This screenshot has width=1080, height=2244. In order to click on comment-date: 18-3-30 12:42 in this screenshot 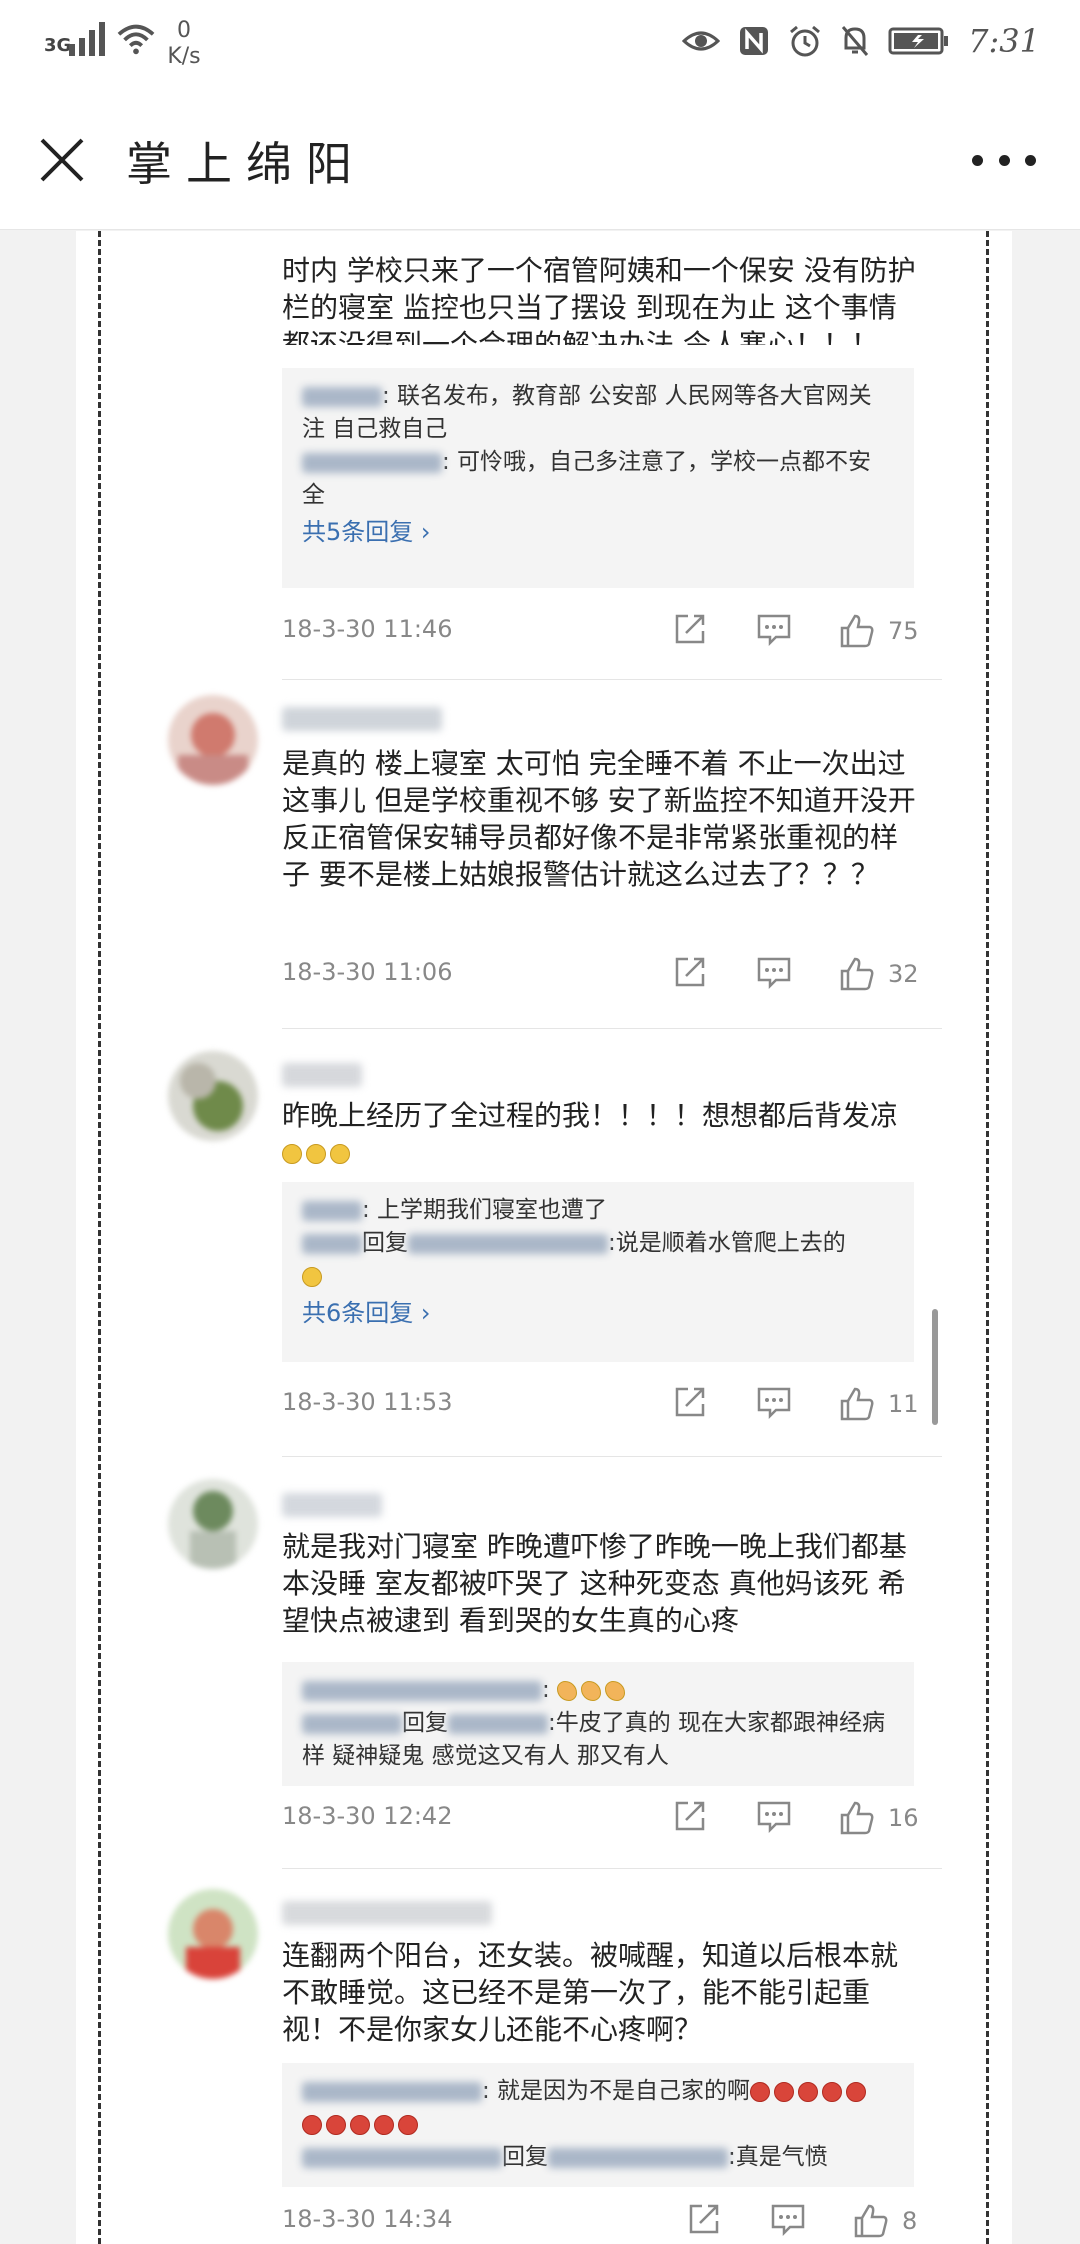, I will do `click(367, 1816)`.